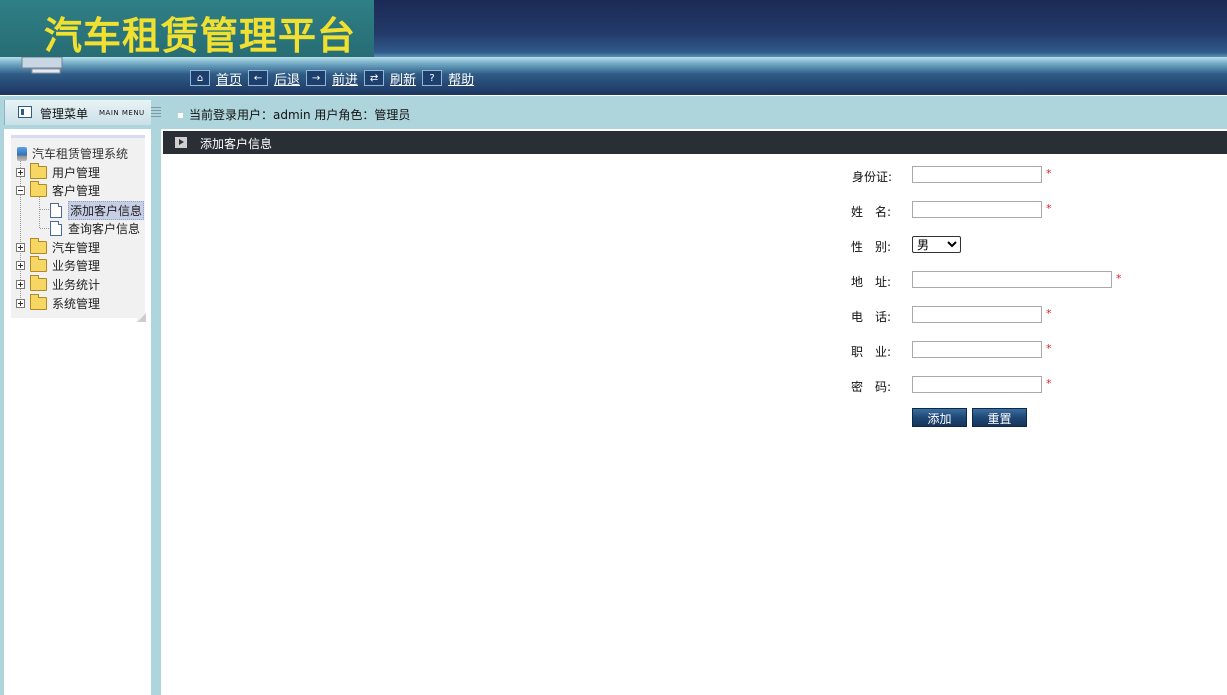 The height and width of the screenshot is (695, 1227). Describe the element at coordinates (42, 65) in the screenshot. I see `monitor-icon` at that location.